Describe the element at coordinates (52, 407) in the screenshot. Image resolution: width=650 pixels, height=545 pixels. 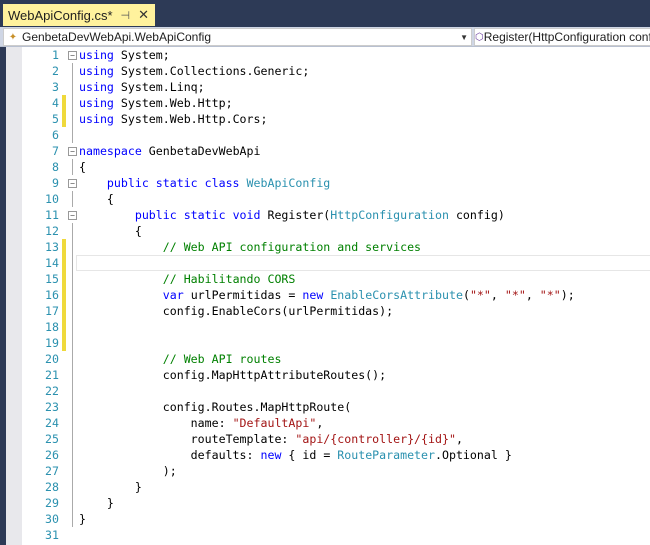
I see `line-number: 23` at that location.